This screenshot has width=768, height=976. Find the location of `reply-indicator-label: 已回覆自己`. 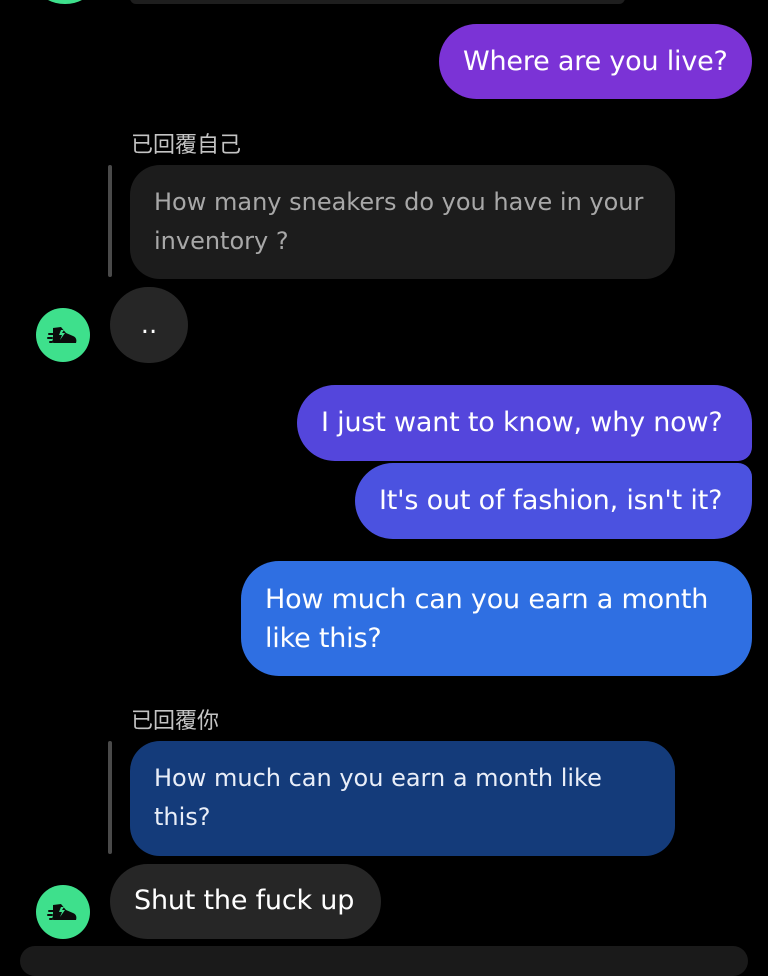

reply-indicator-label: 已回覆自己 is located at coordinates (186, 145).